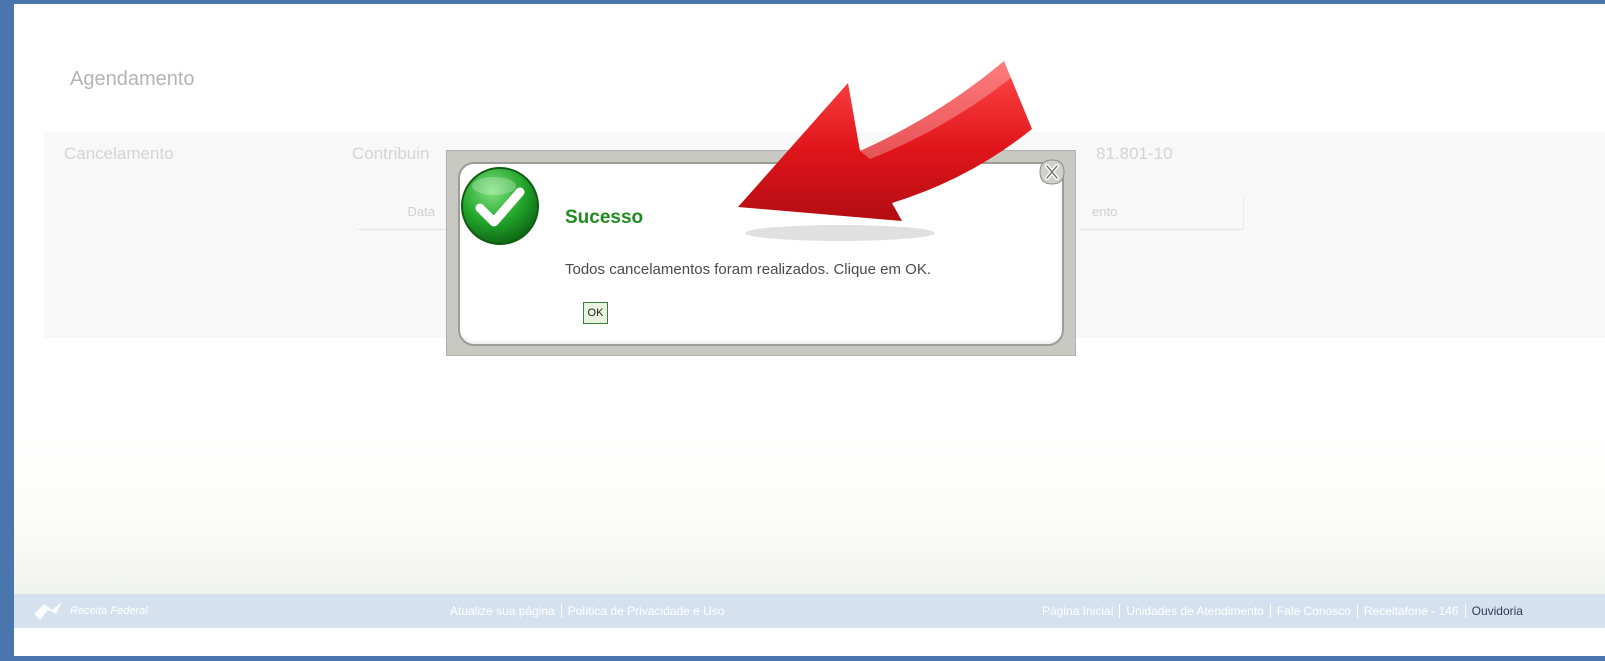  What do you see at coordinates (885, 151) in the screenshot?
I see `red-arrow-annotation` at bounding box center [885, 151].